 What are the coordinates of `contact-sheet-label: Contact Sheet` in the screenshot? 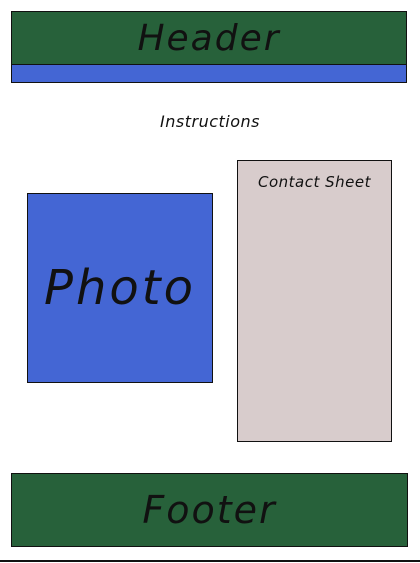 It's located at (314, 182).